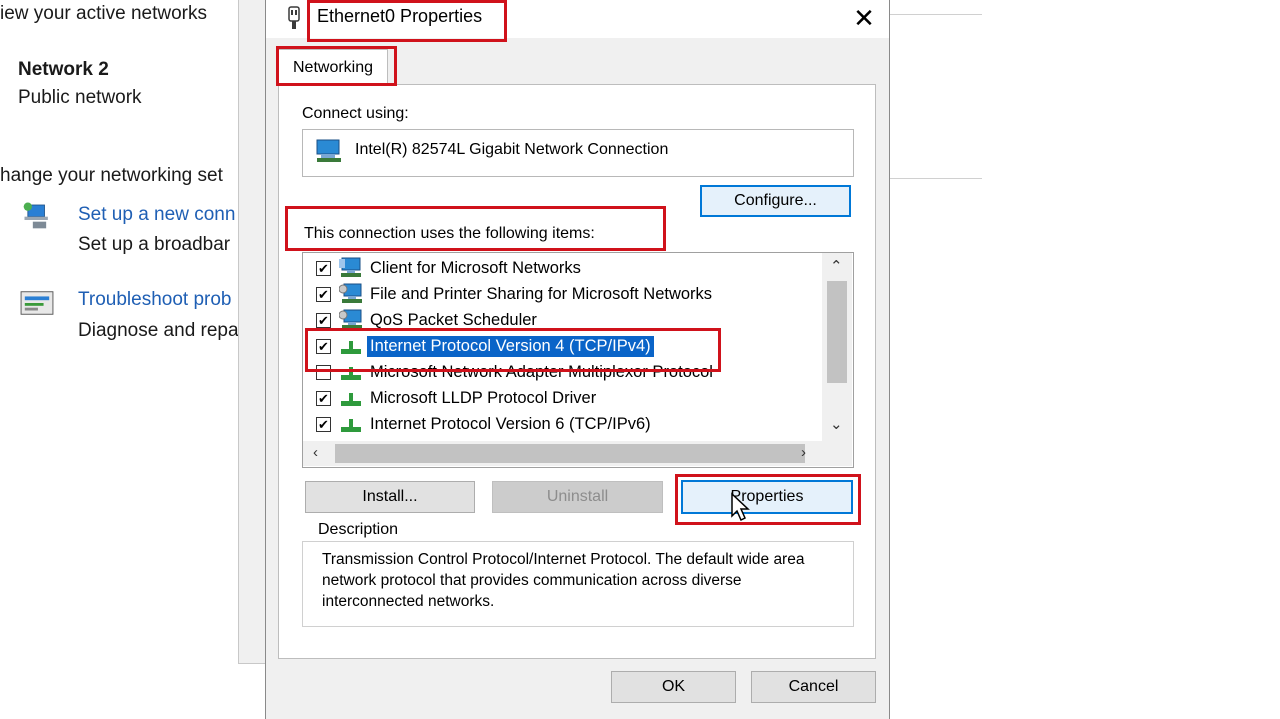 The image size is (1280, 719). Describe the element at coordinates (836, 424) in the screenshot. I see `scroll-down-icon: ⌄` at that location.